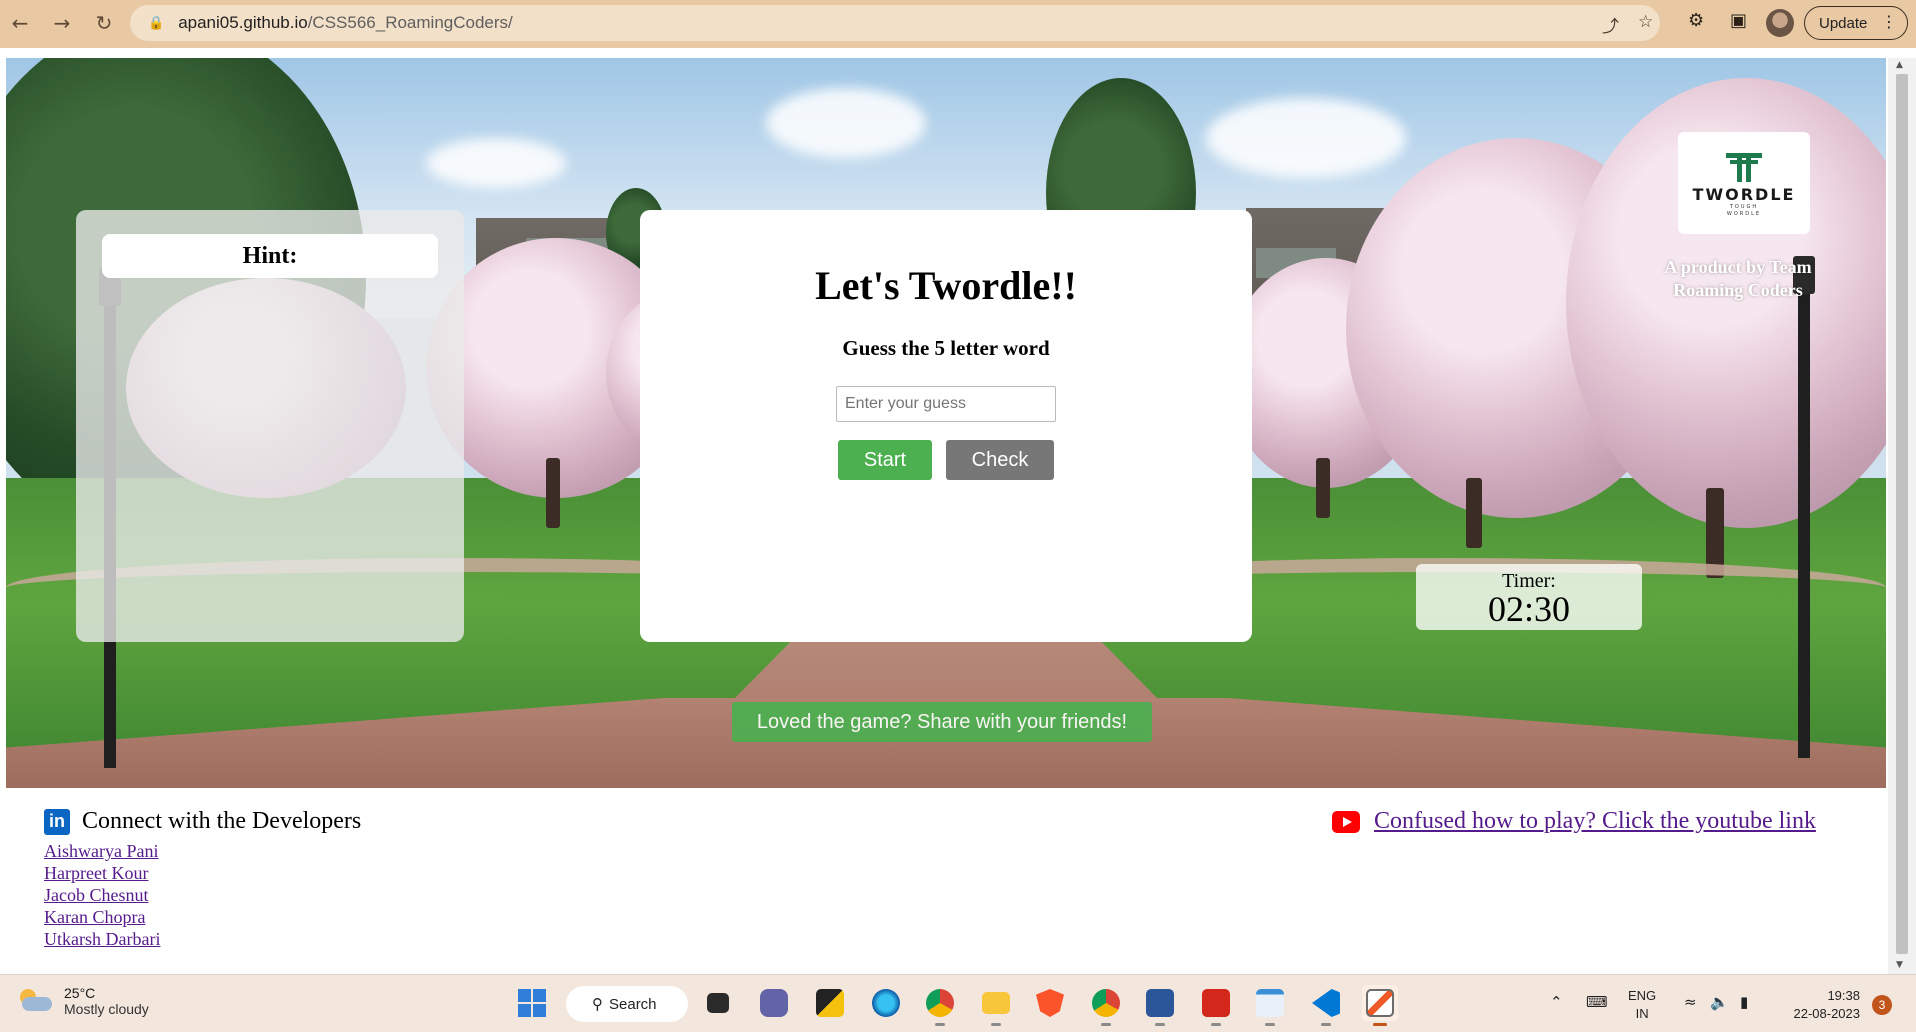 This screenshot has width=1916, height=1032. What do you see at coordinates (270, 256) in the screenshot?
I see `hint-title: Hint:` at bounding box center [270, 256].